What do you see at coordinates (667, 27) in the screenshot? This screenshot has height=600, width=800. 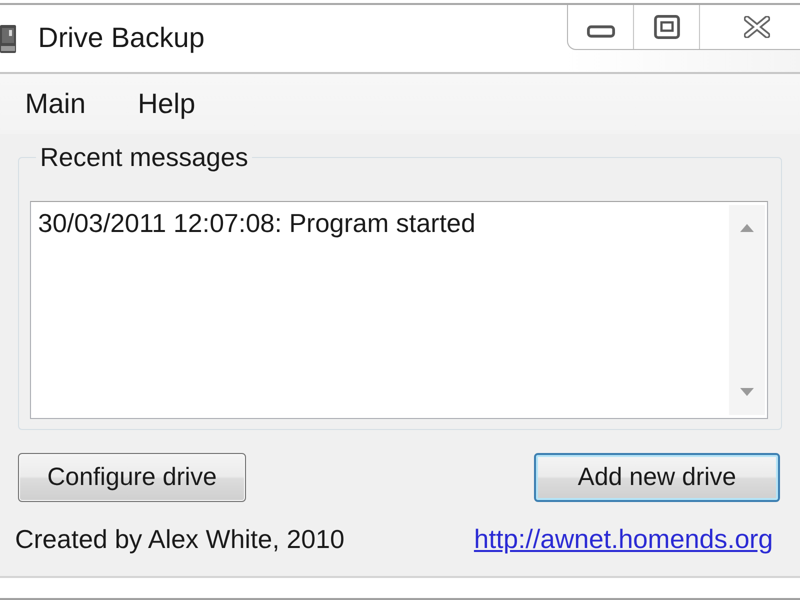 I see `maximize-icon` at bounding box center [667, 27].